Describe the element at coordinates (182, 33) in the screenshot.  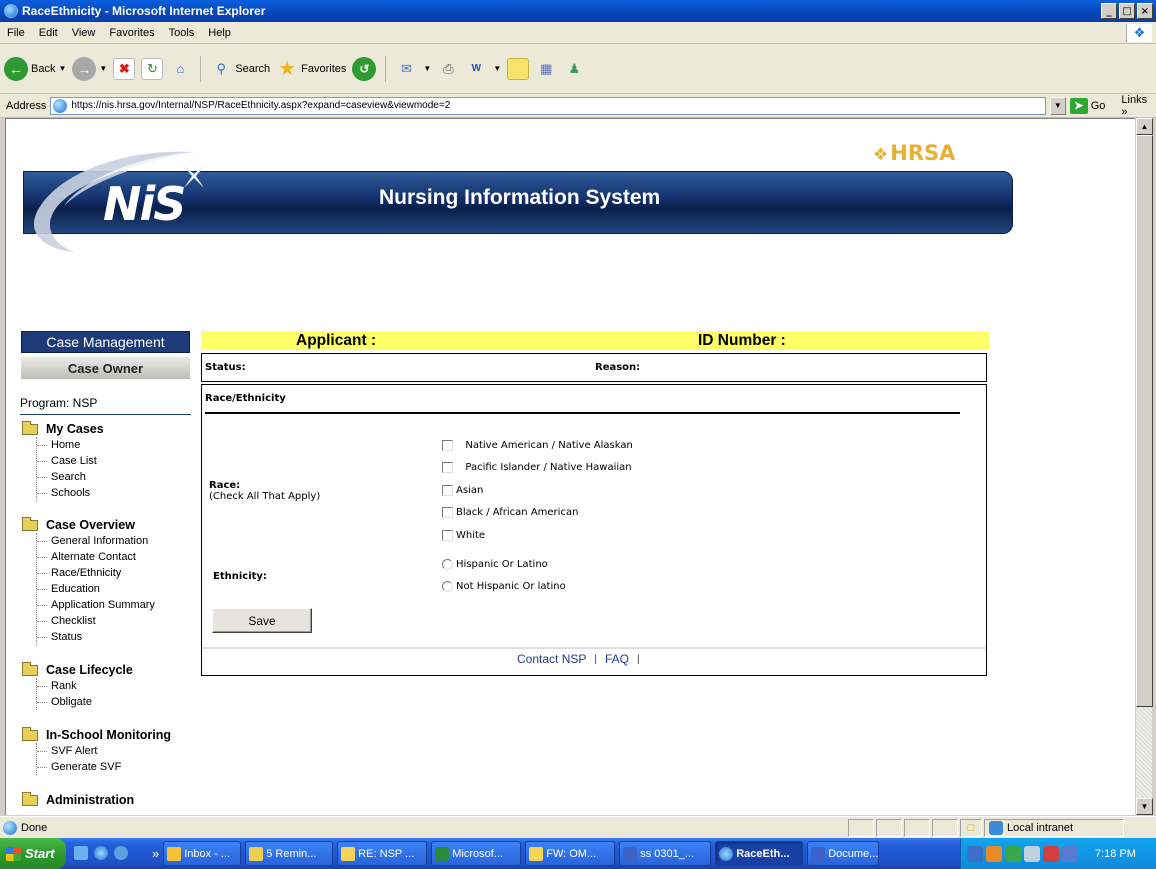
I see `menu-tools: Tools` at that location.